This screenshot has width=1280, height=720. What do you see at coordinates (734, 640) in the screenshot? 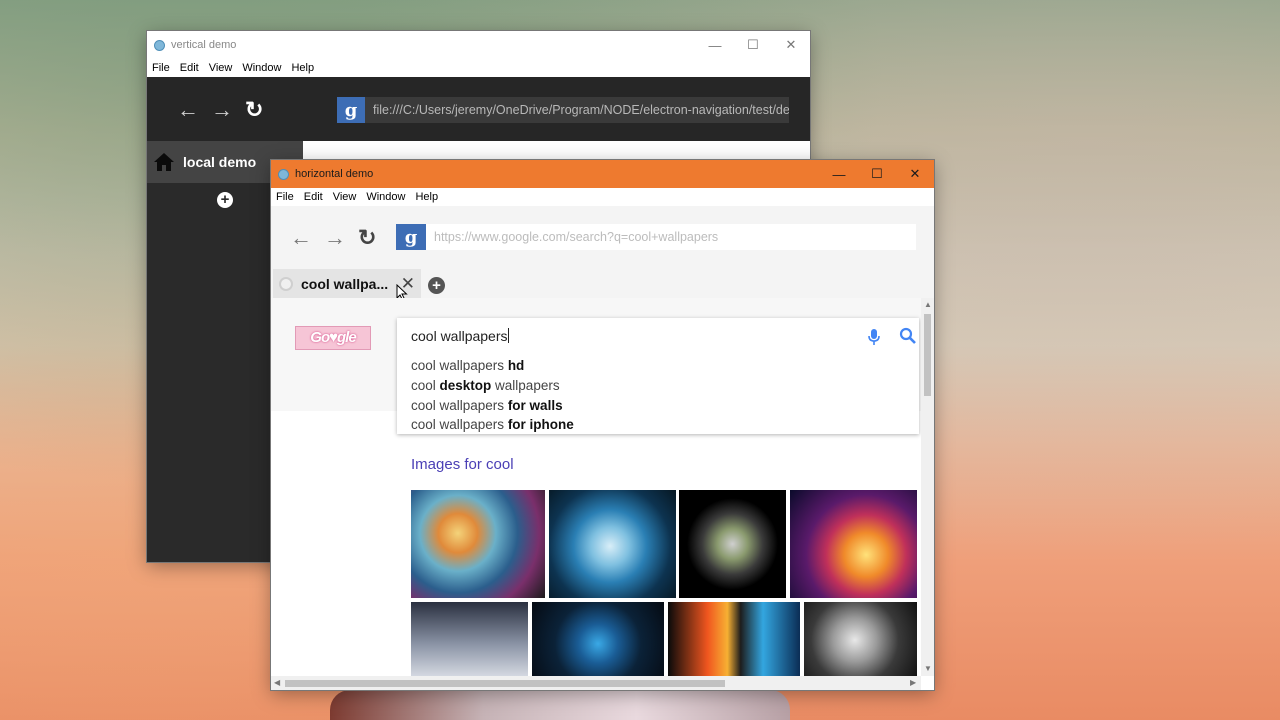
I see `wallpaper-thumbnail-fire-ice` at bounding box center [734, 640].